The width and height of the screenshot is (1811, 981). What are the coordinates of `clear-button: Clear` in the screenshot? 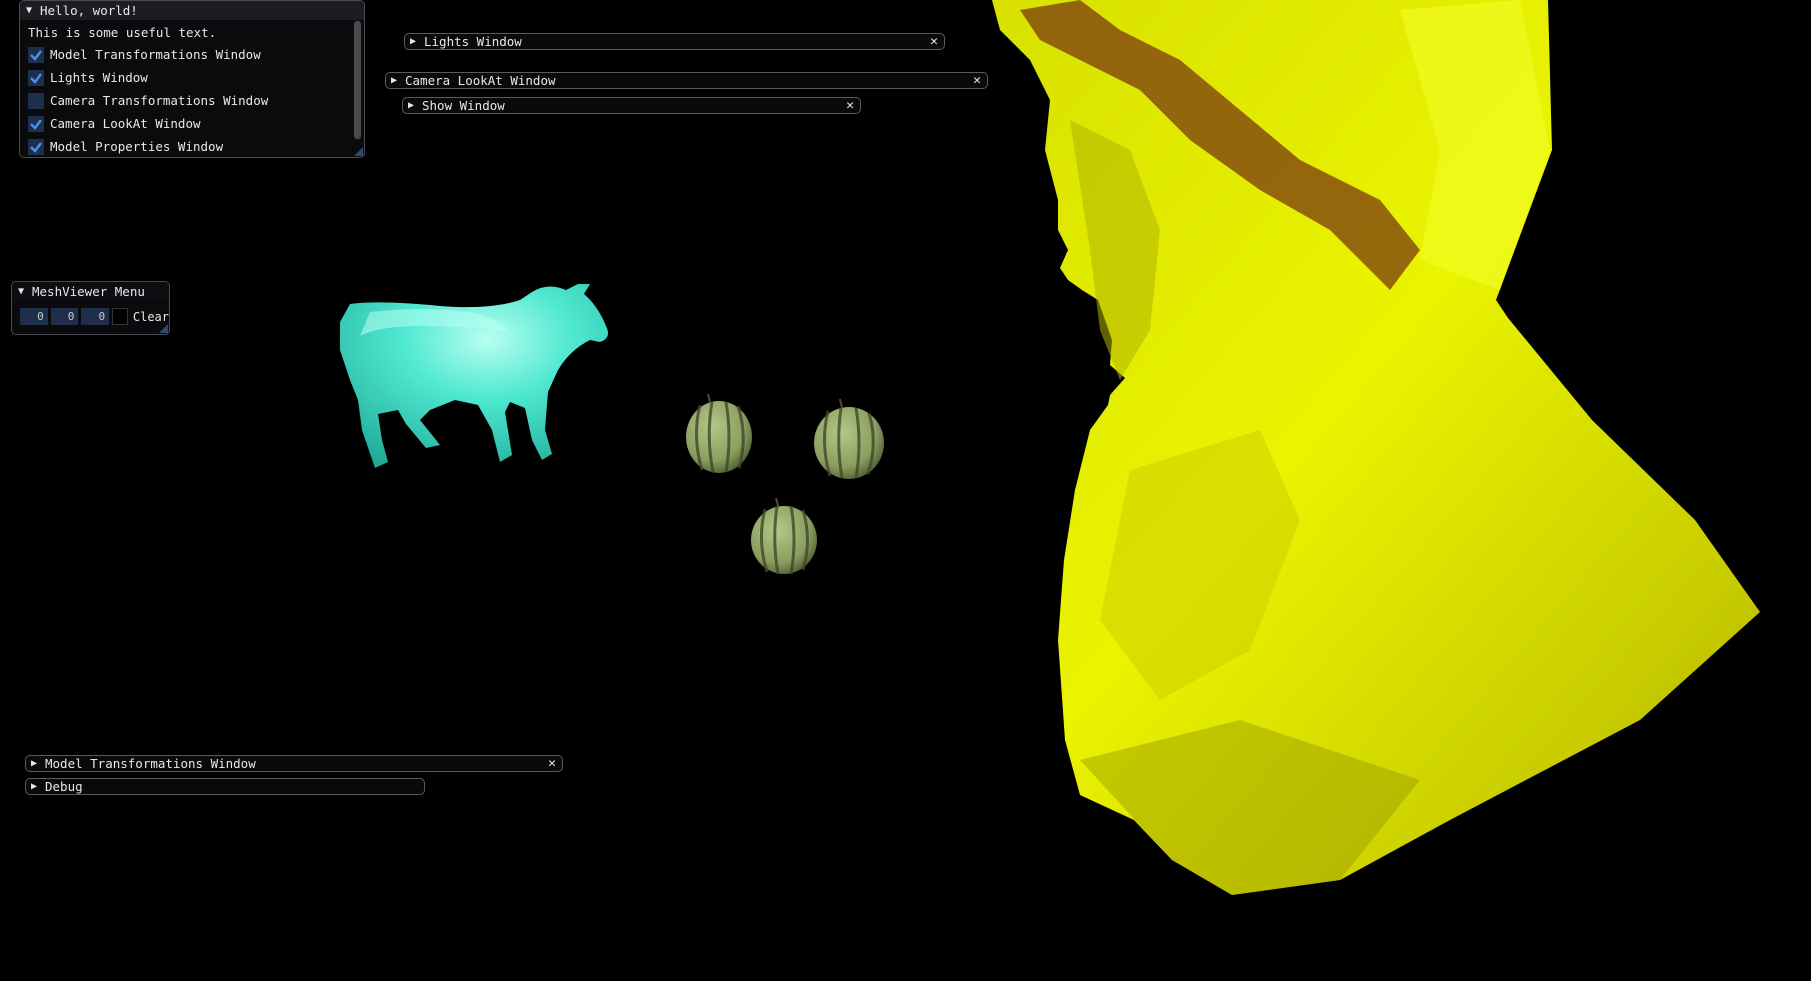 It's located at (151, 317).